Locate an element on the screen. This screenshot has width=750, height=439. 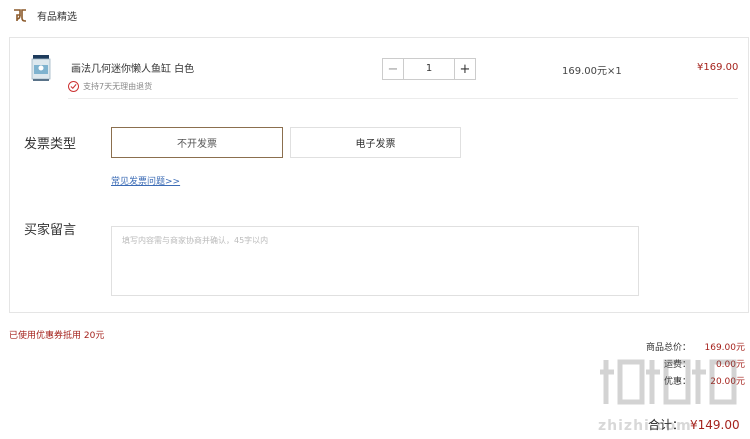
shipping-row: 运费： 0.00元 is located at coordinates (672, 363).